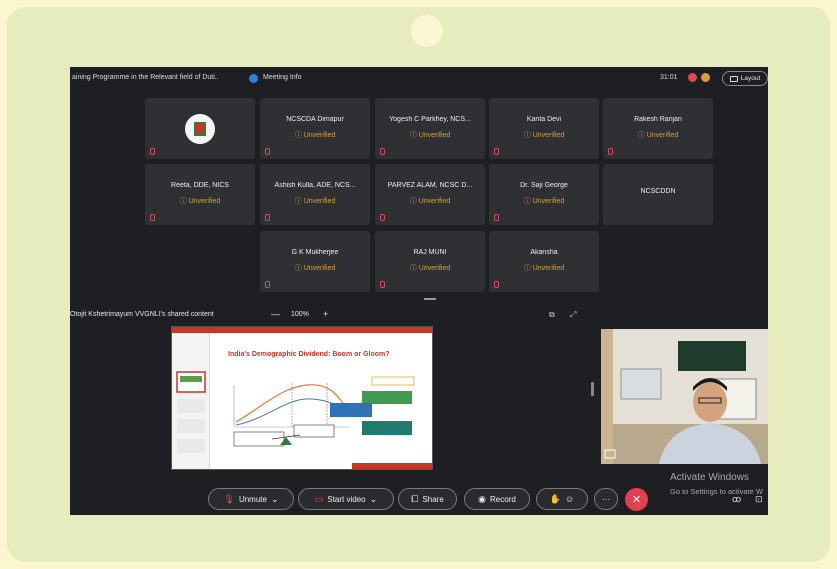 The width and height of the screenshot is (837, 569). What do you see at coordinates (750, 78) in the screenshot?
I see `layout-label: Layout` at bounding box center [750, 78].